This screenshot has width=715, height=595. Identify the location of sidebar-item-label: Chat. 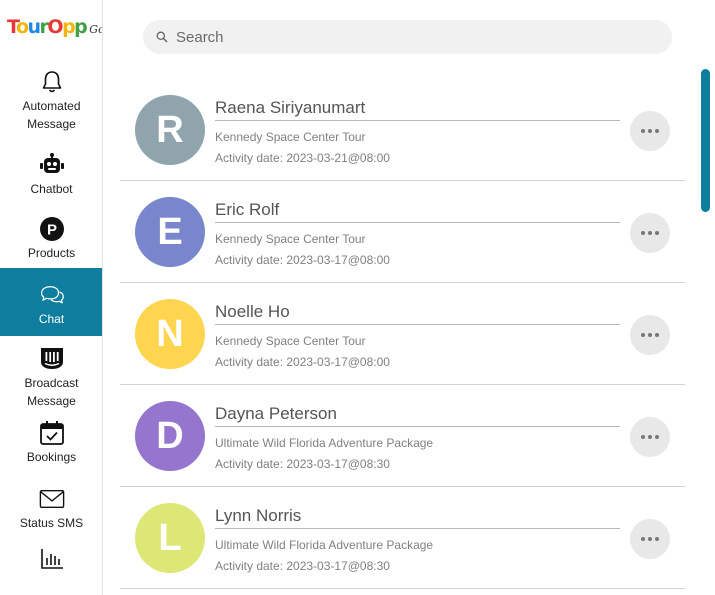
(51, 319).